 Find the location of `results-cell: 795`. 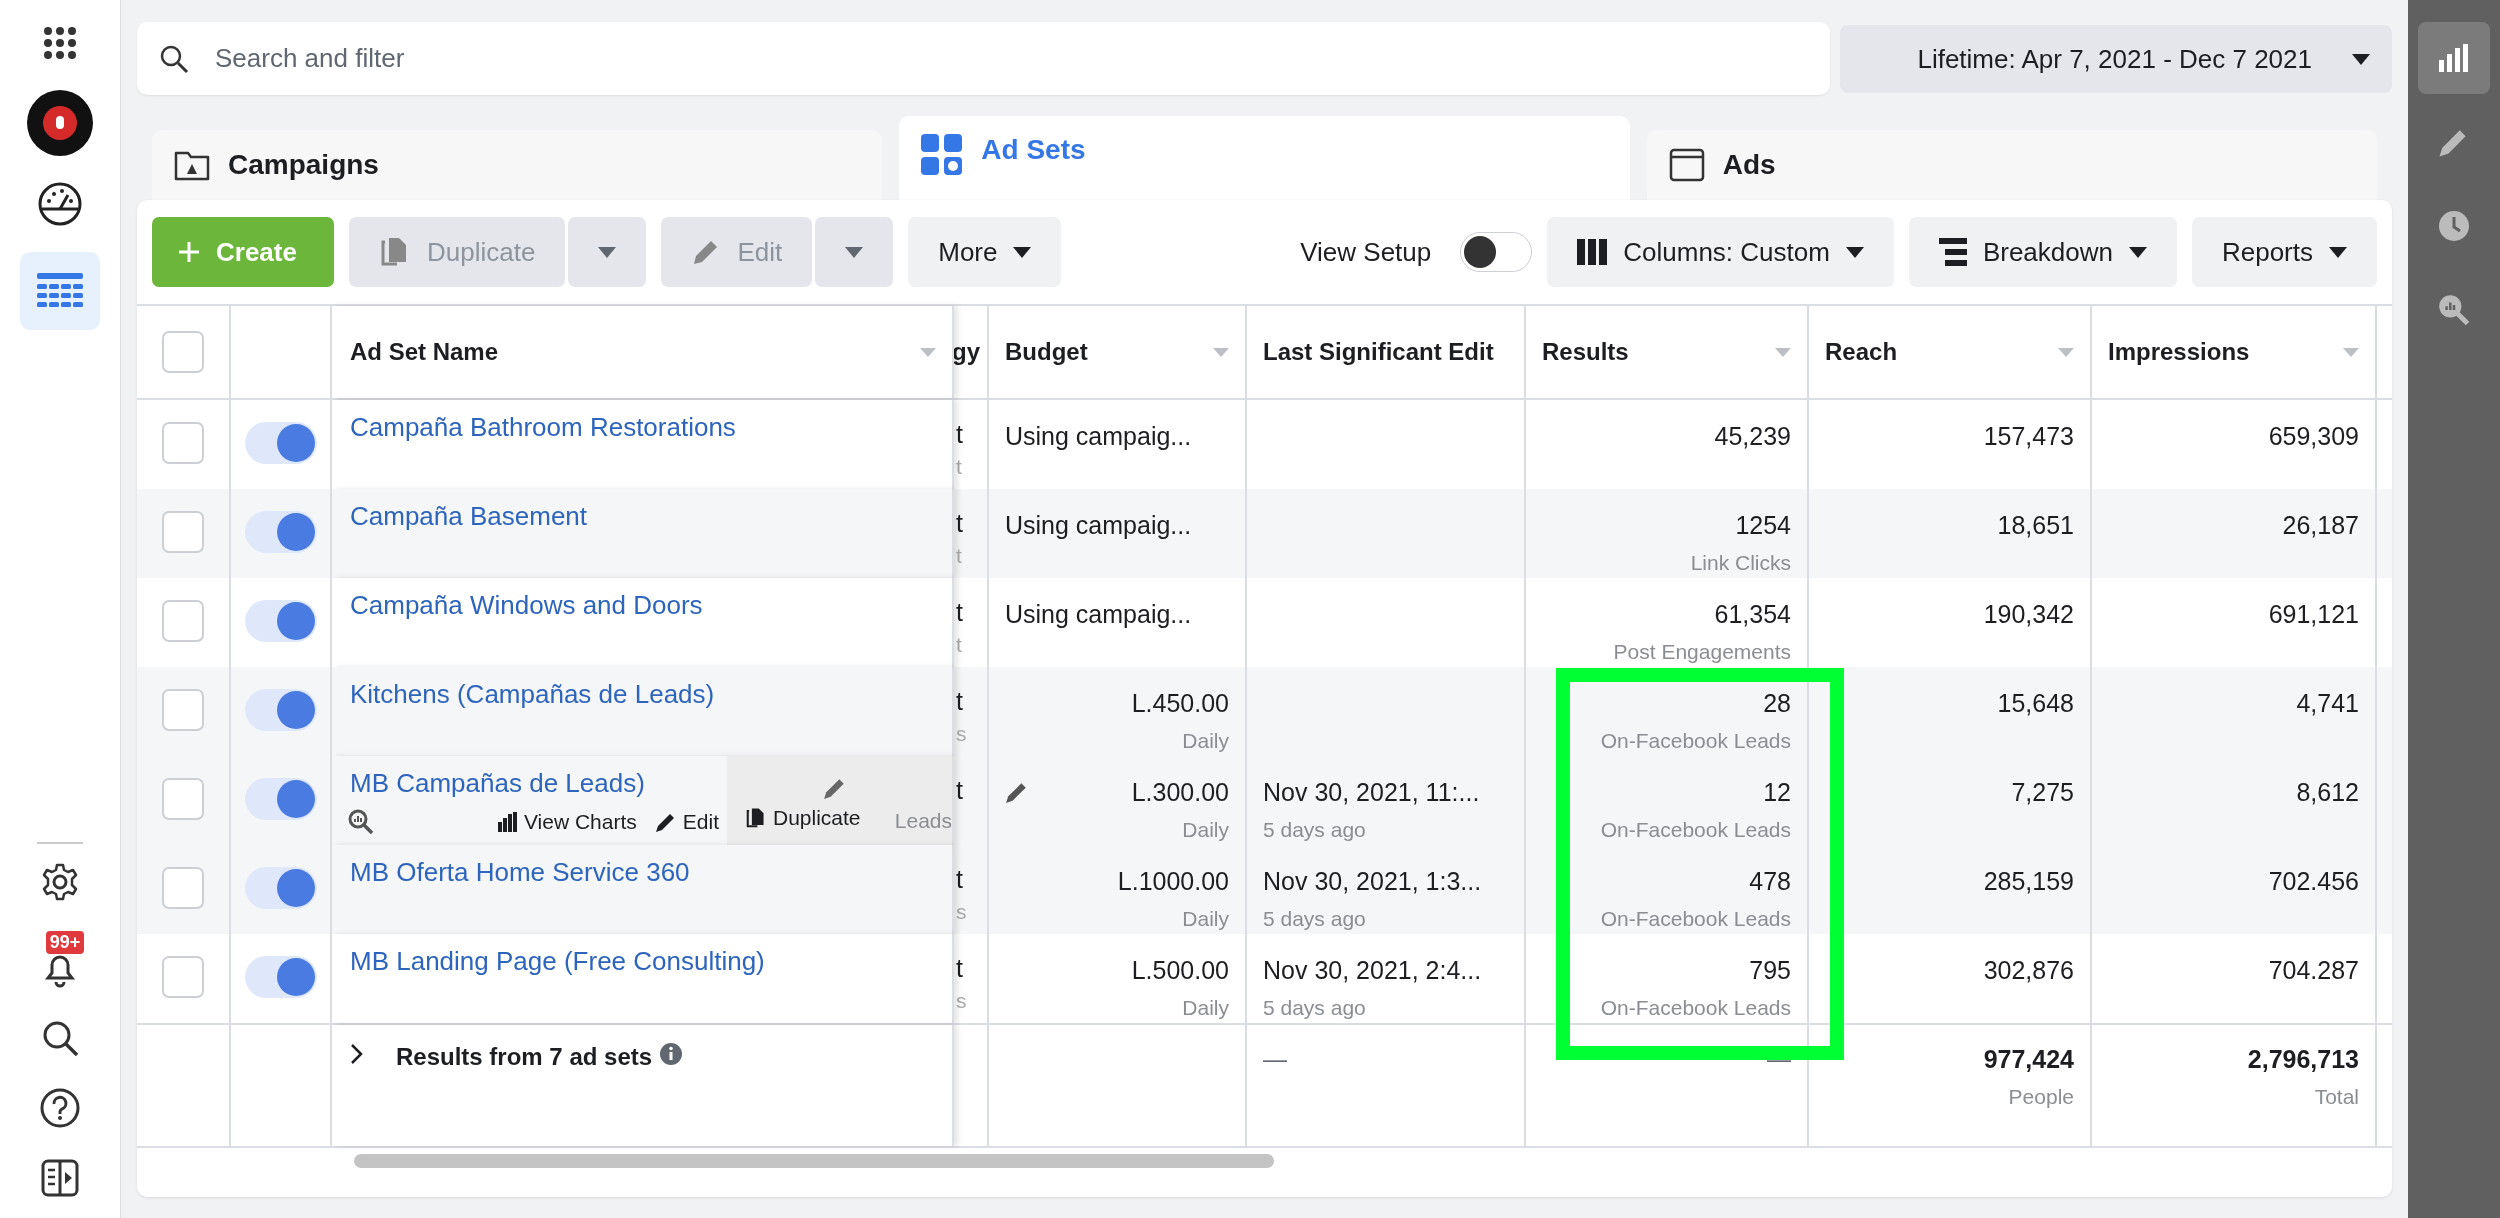

results-cell: 795 is located at coordinates (1770, 970).